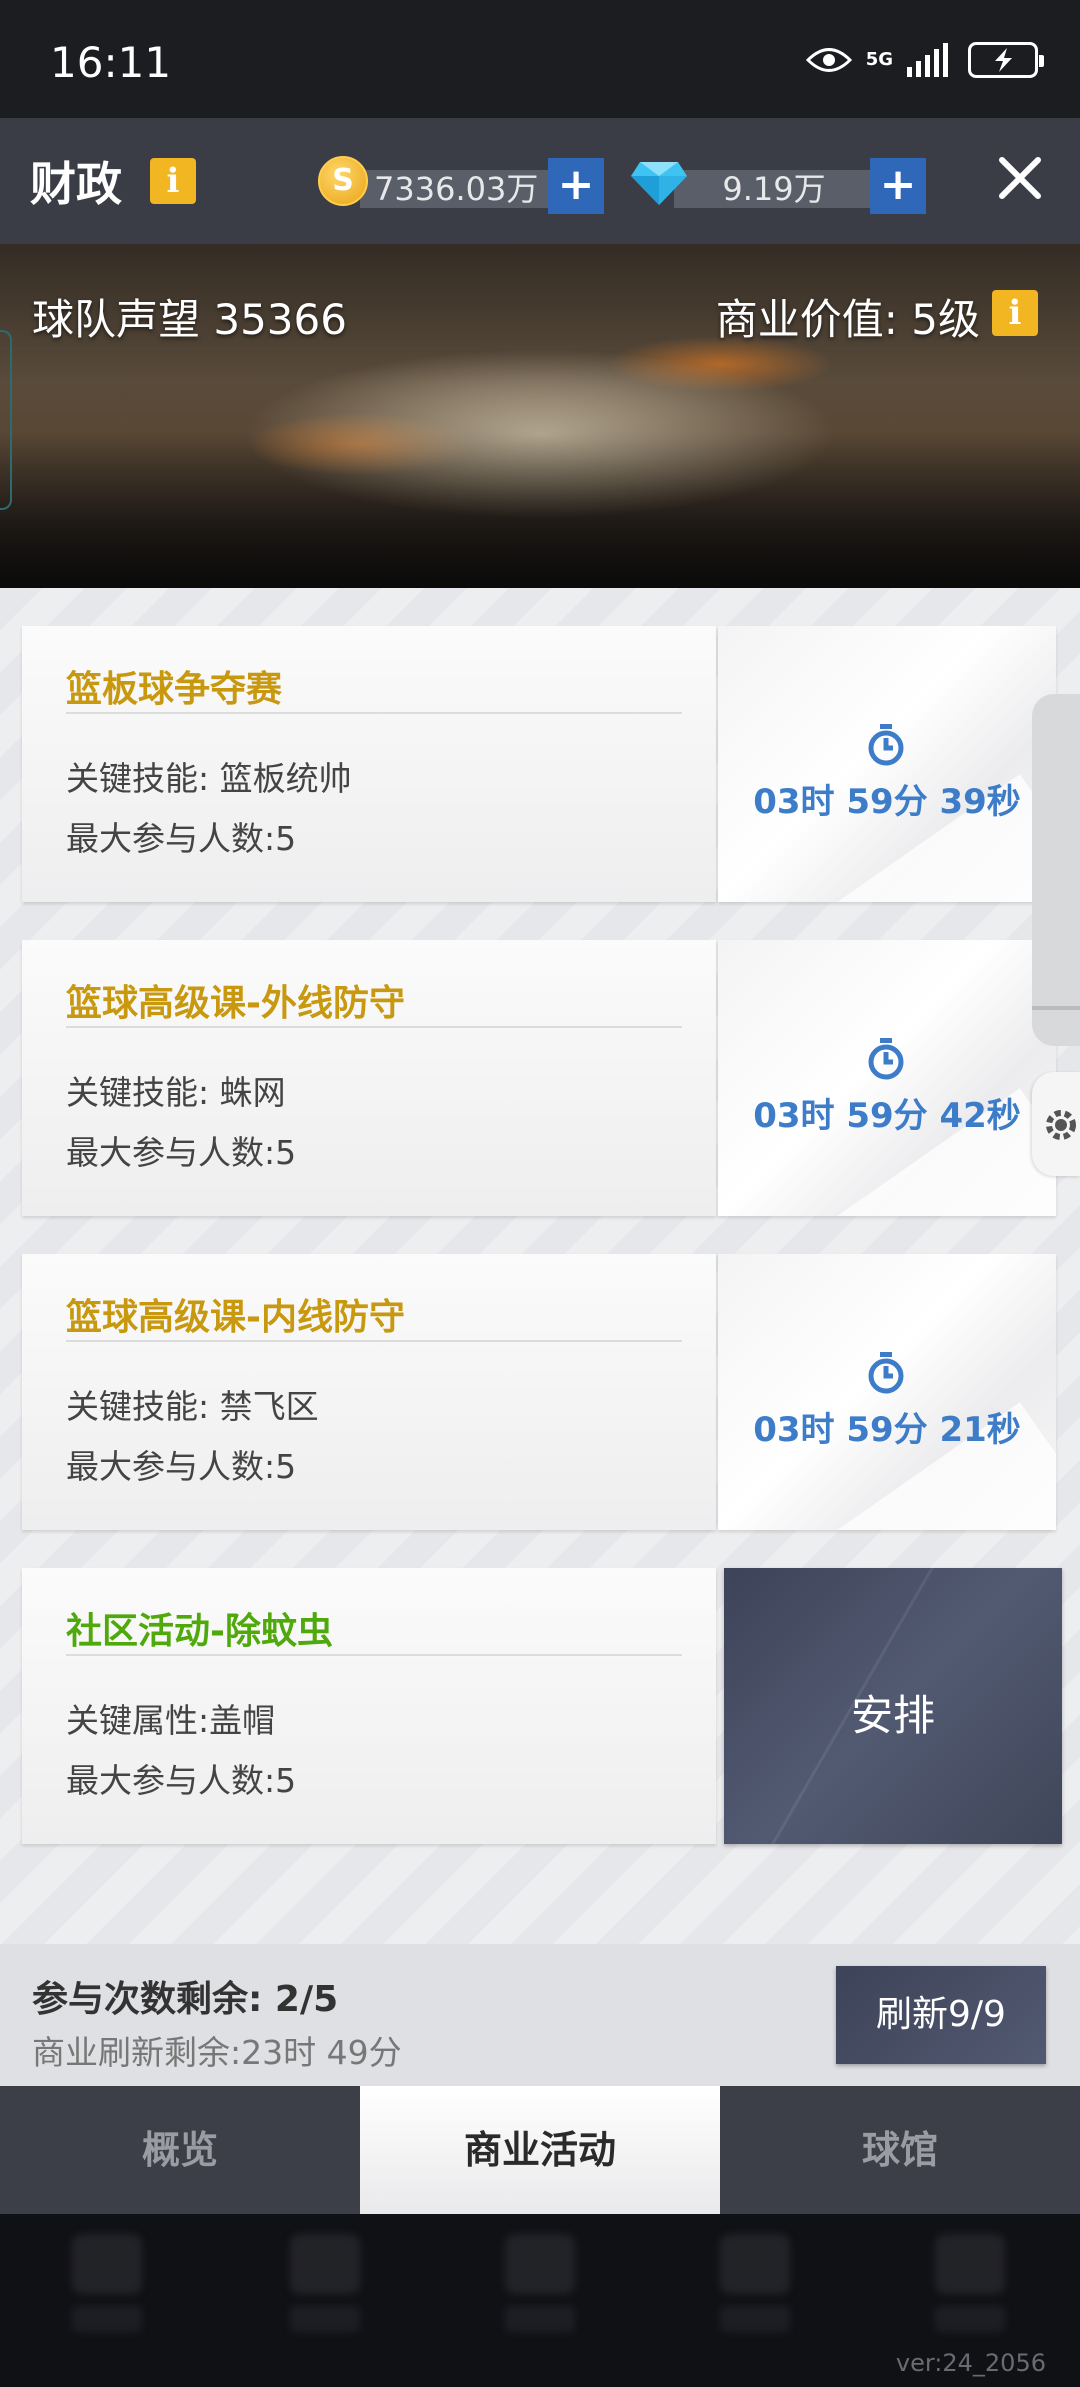  What do you see at coordinates (540, 416) in the screenshot?
I see `arena-banner: 球队声望 35366 商业价值: 5级 i` at bounding box center [540, 416].